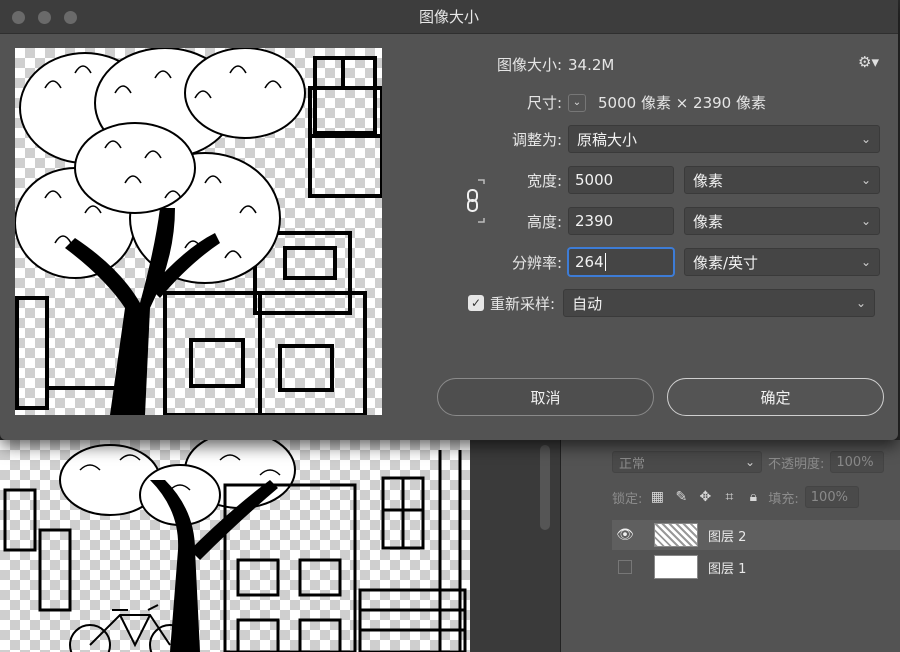 This screenshot has height=652, width=900. I want to click on layer-name: 图层 1, so click(727, 569).